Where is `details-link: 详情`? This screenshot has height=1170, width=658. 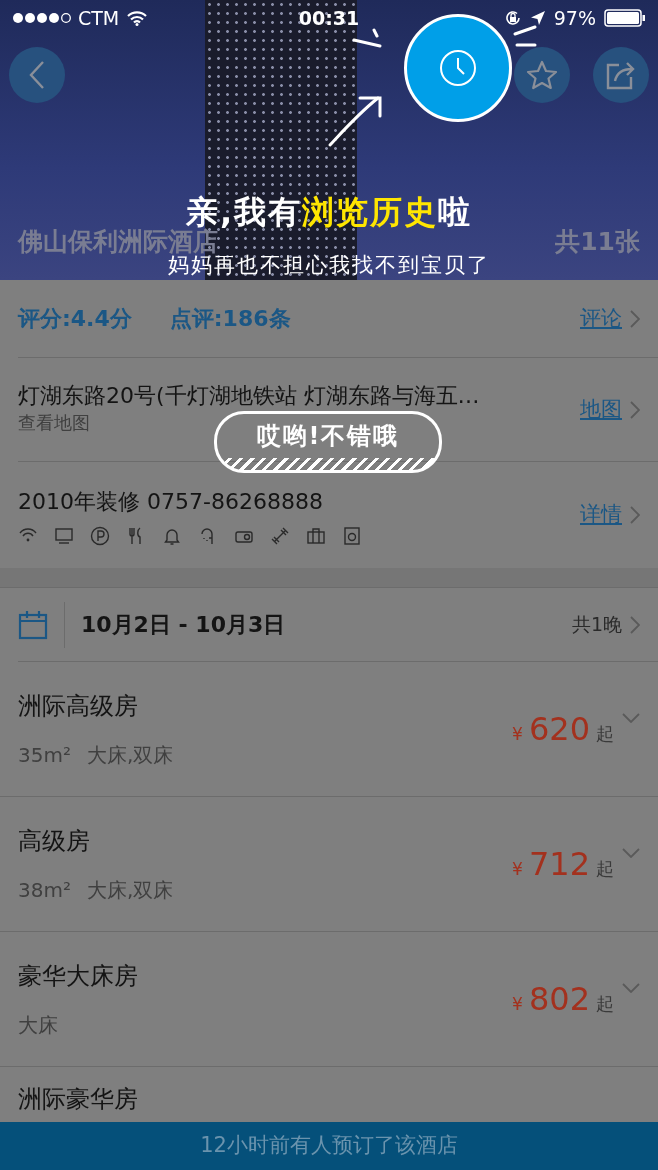
details-link: 详情 is located at coordinates (601, 515).